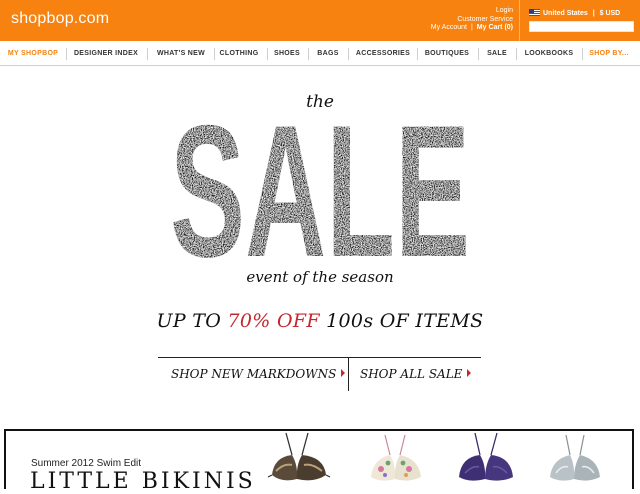 The height and width of the screenshot is (494, 640). Describe the element at coordinates (106, 53) in the screenshot. I see `nav-designer-index: DESIGNER INDEX` at that location.